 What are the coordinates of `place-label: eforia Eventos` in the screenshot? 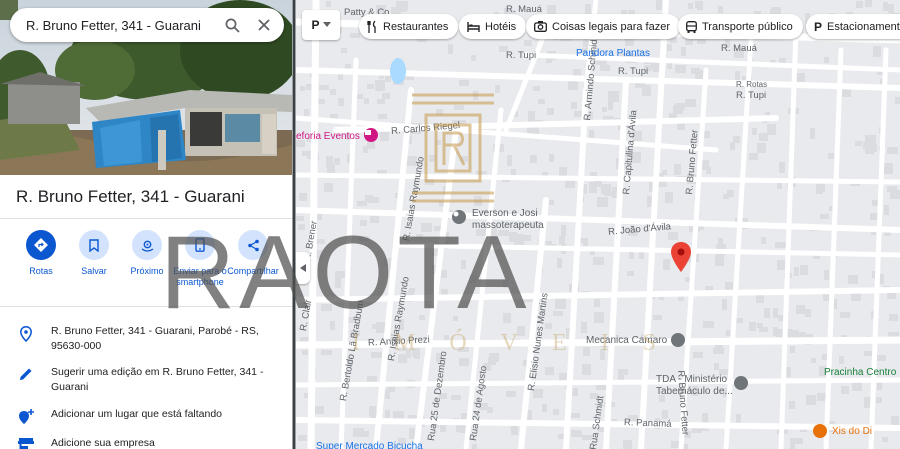 It's located at (328, 136).